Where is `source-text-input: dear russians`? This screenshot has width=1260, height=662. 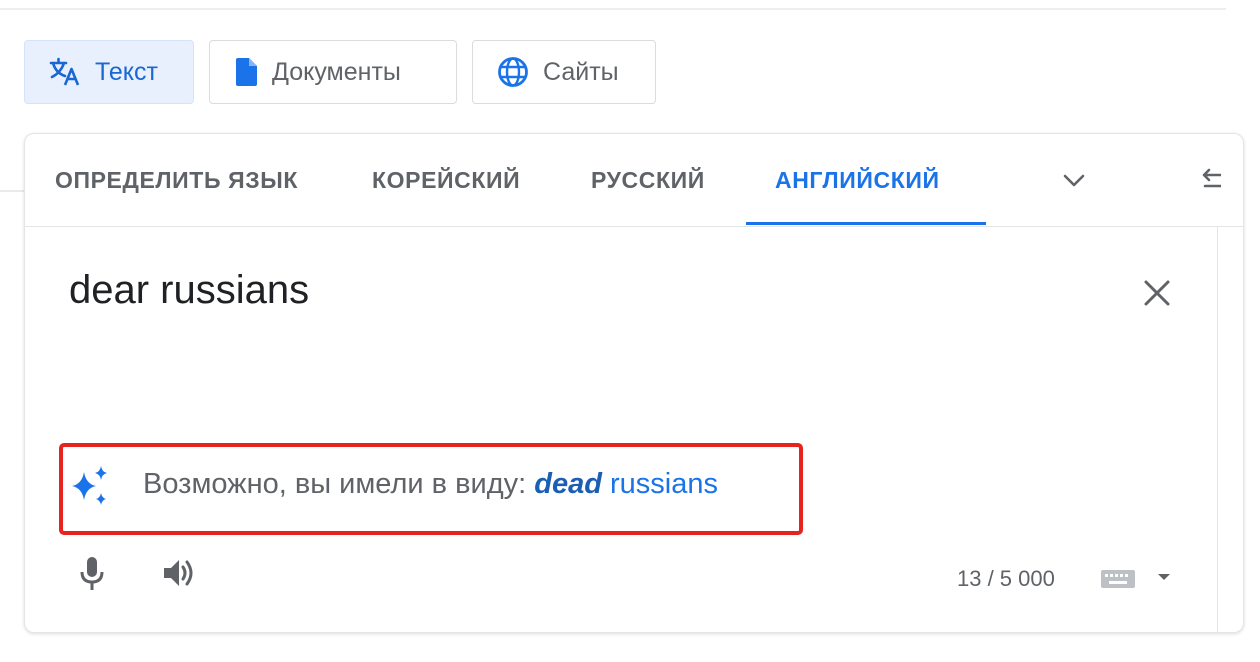 source-text-input: dear russians is located at coordinates (189, 290).